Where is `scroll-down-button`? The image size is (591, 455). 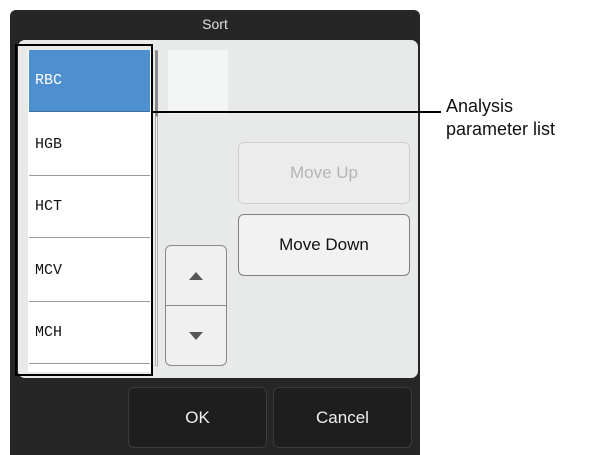 scroll-down-button is located at coordinates (196, 335).